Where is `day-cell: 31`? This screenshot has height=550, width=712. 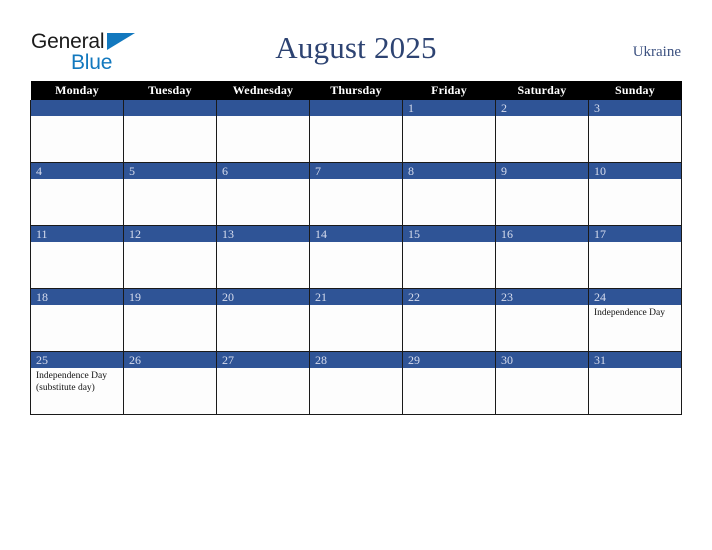 day-cell: 31 is located at coordinates (635, 383).